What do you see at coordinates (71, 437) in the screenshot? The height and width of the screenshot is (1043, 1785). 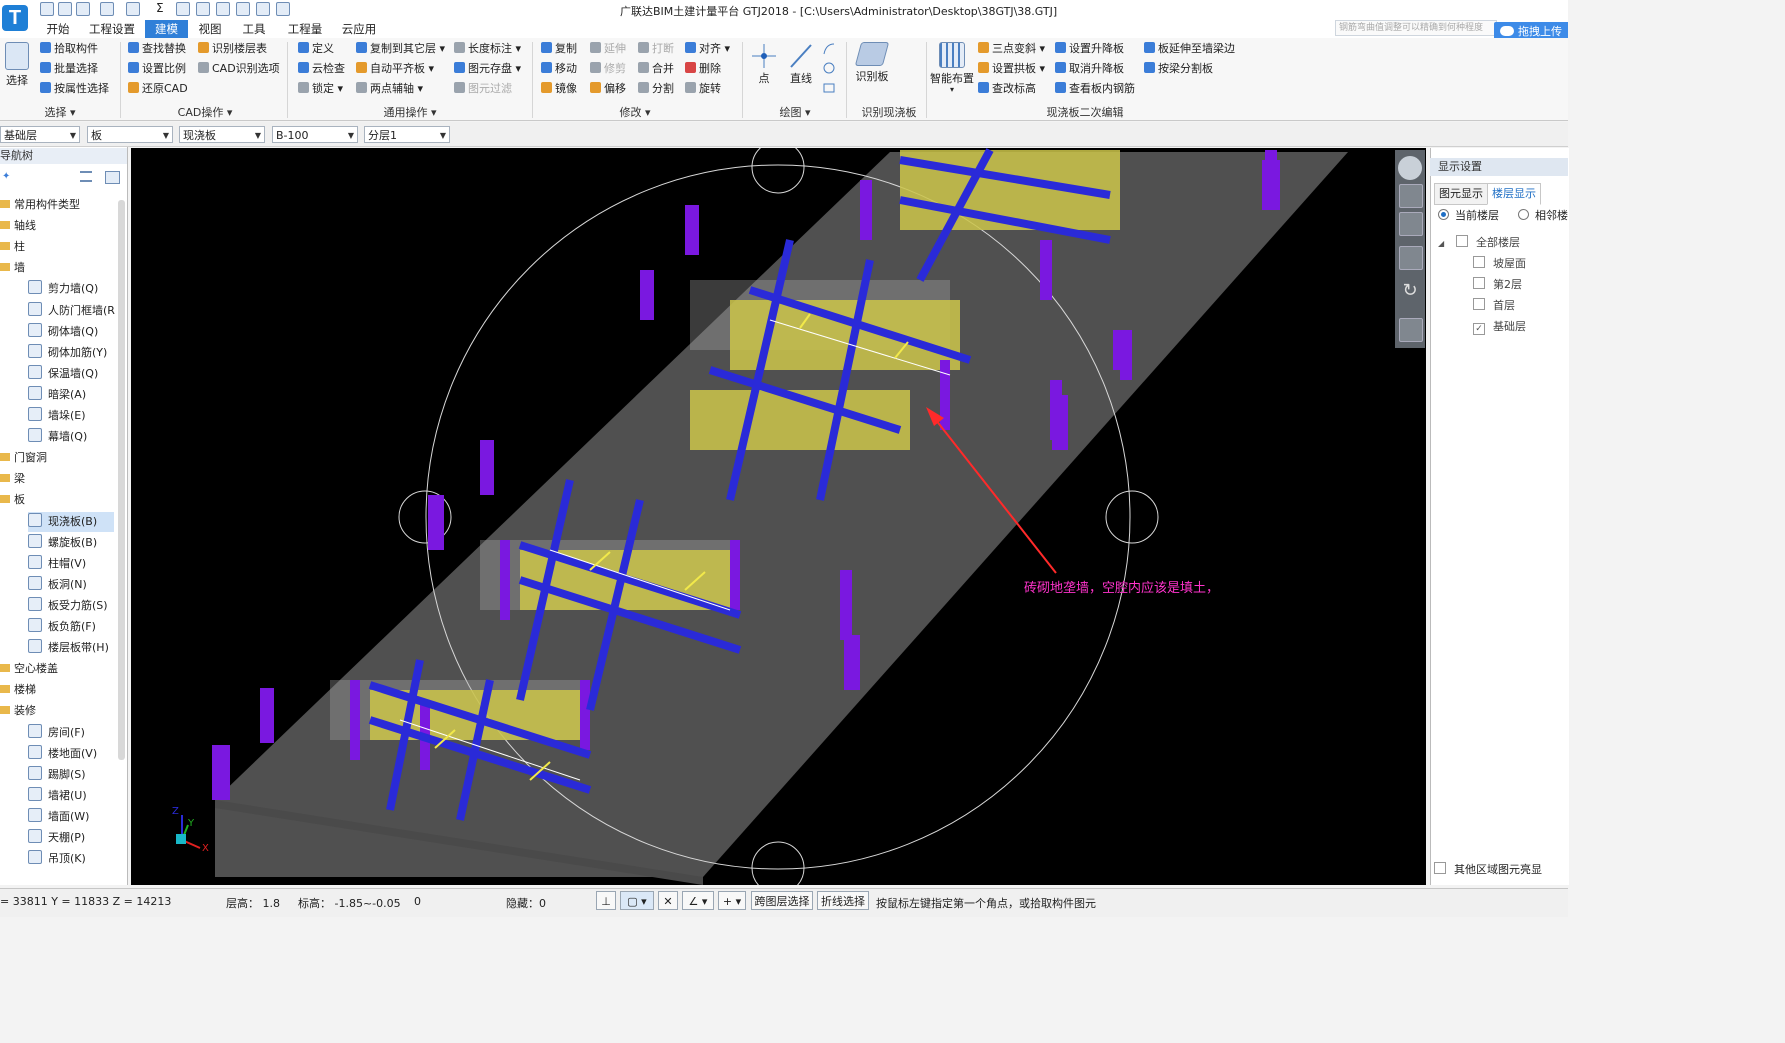 I see `nav-item: 幕墙(Q)` at bounding box center [71, 437].